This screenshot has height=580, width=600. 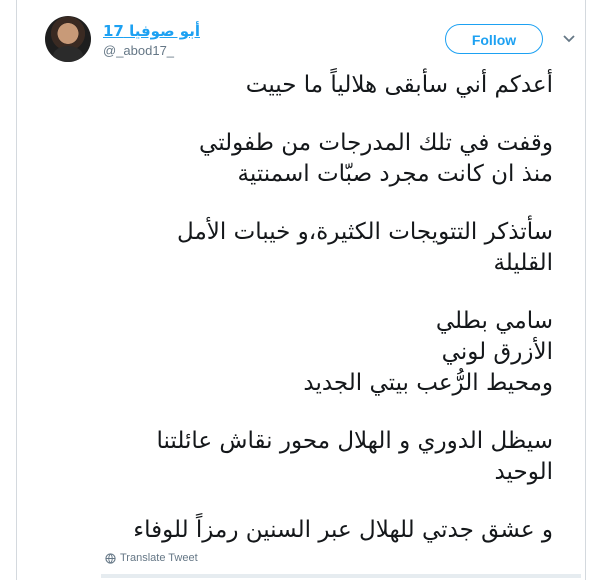 What do you see at coordinates (110, 558) in the screenshot?
I see `globe-icon` at bounding box center [110, 558].